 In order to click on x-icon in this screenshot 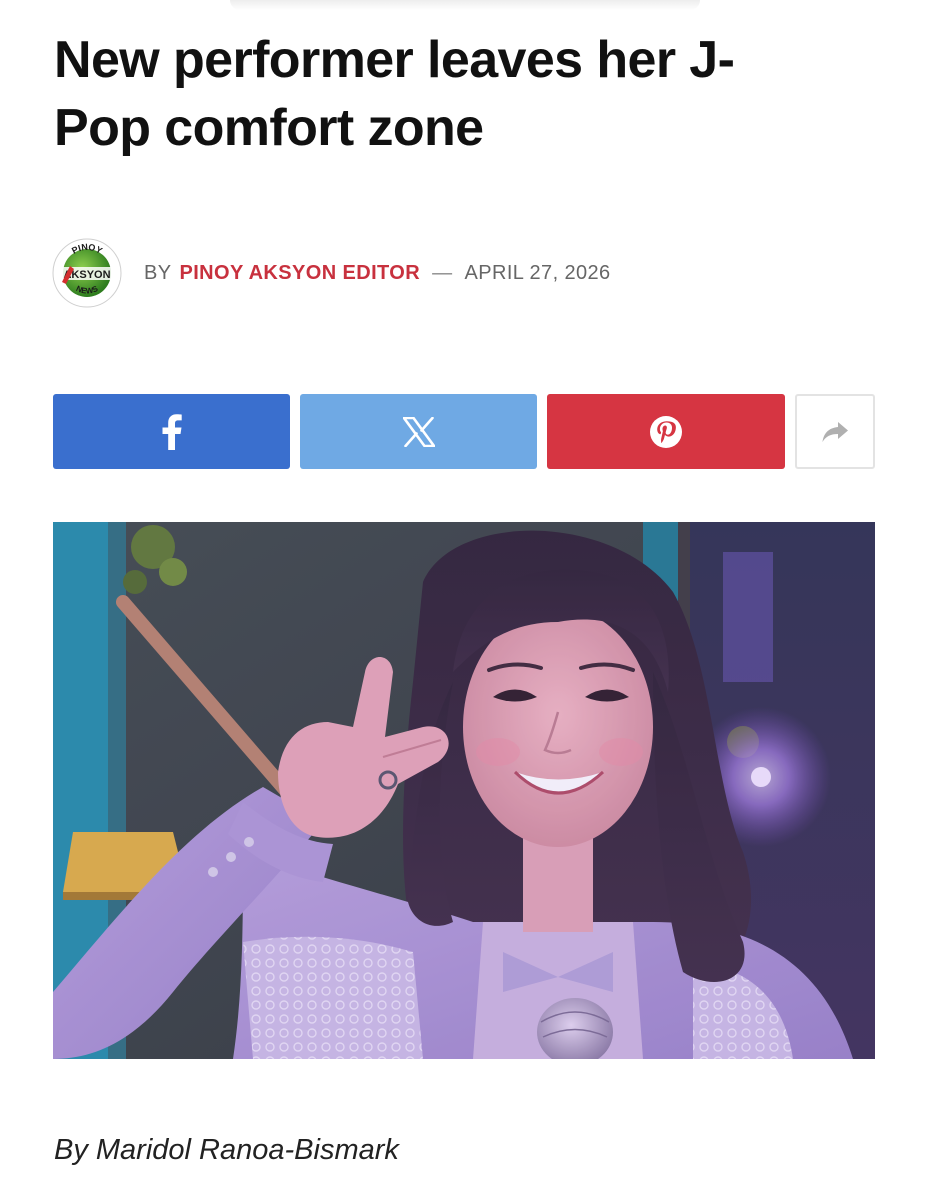, I will do `click(418, 431)`.